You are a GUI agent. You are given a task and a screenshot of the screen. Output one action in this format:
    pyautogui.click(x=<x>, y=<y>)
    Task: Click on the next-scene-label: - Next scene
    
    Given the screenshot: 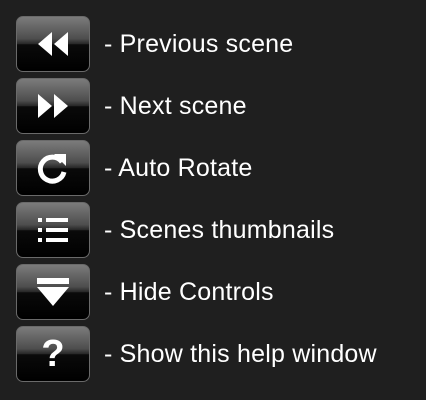 What is the action you would take?
    pyautogui.click(x=175, y=105)
    